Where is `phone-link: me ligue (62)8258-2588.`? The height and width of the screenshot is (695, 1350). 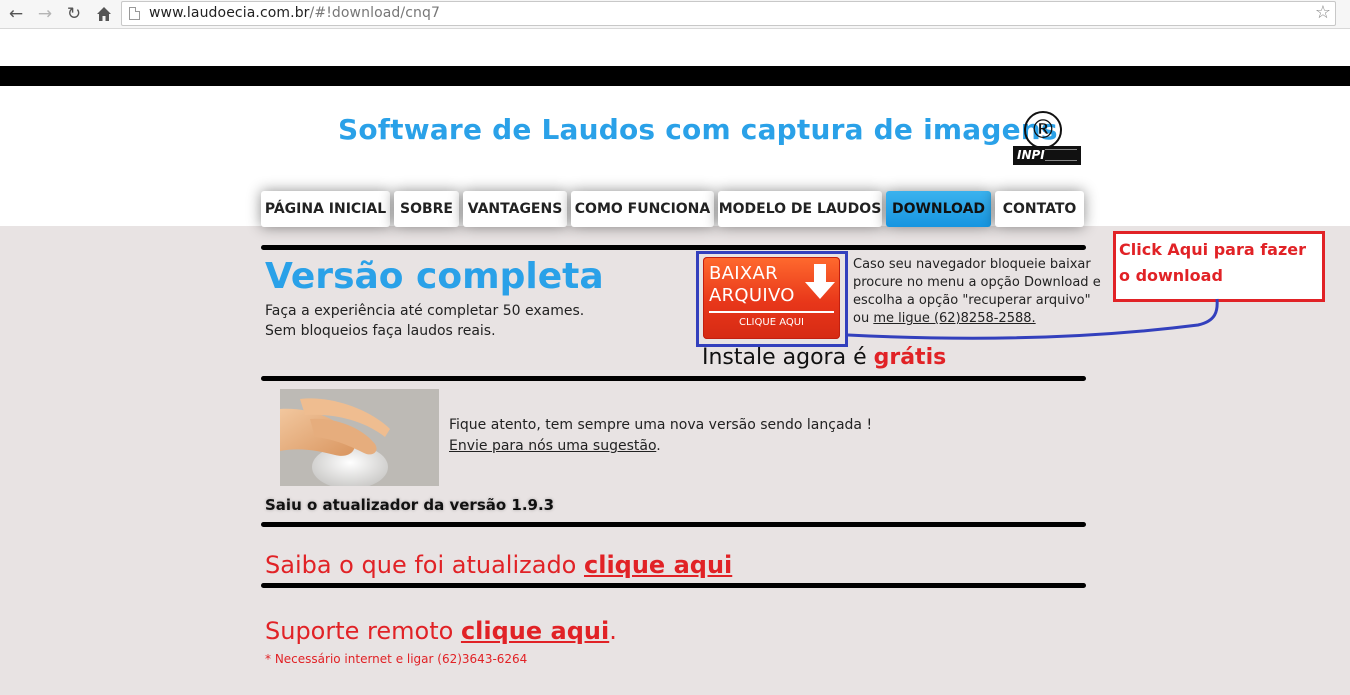
phone-link: me ligue (62)8258-2588. is located at coordinates (954, 318).